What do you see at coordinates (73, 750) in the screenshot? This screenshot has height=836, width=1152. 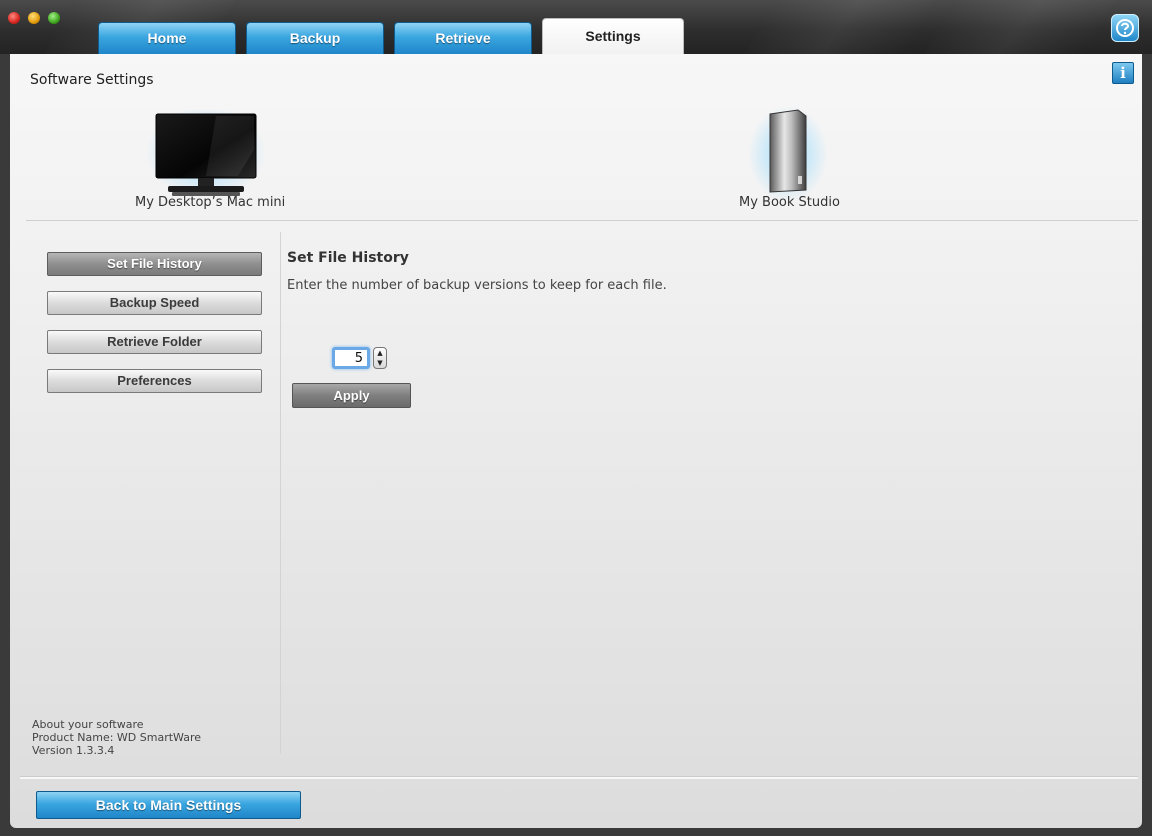 I see `about-version: Version 1.3.3.4` at bounding box center [73, 750].